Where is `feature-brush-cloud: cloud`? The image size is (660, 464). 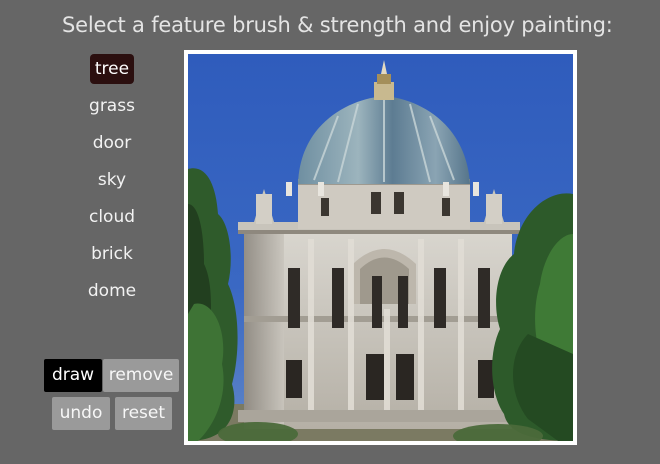
feature-brush-cloud: cloud is located at coordinates (112, 217).